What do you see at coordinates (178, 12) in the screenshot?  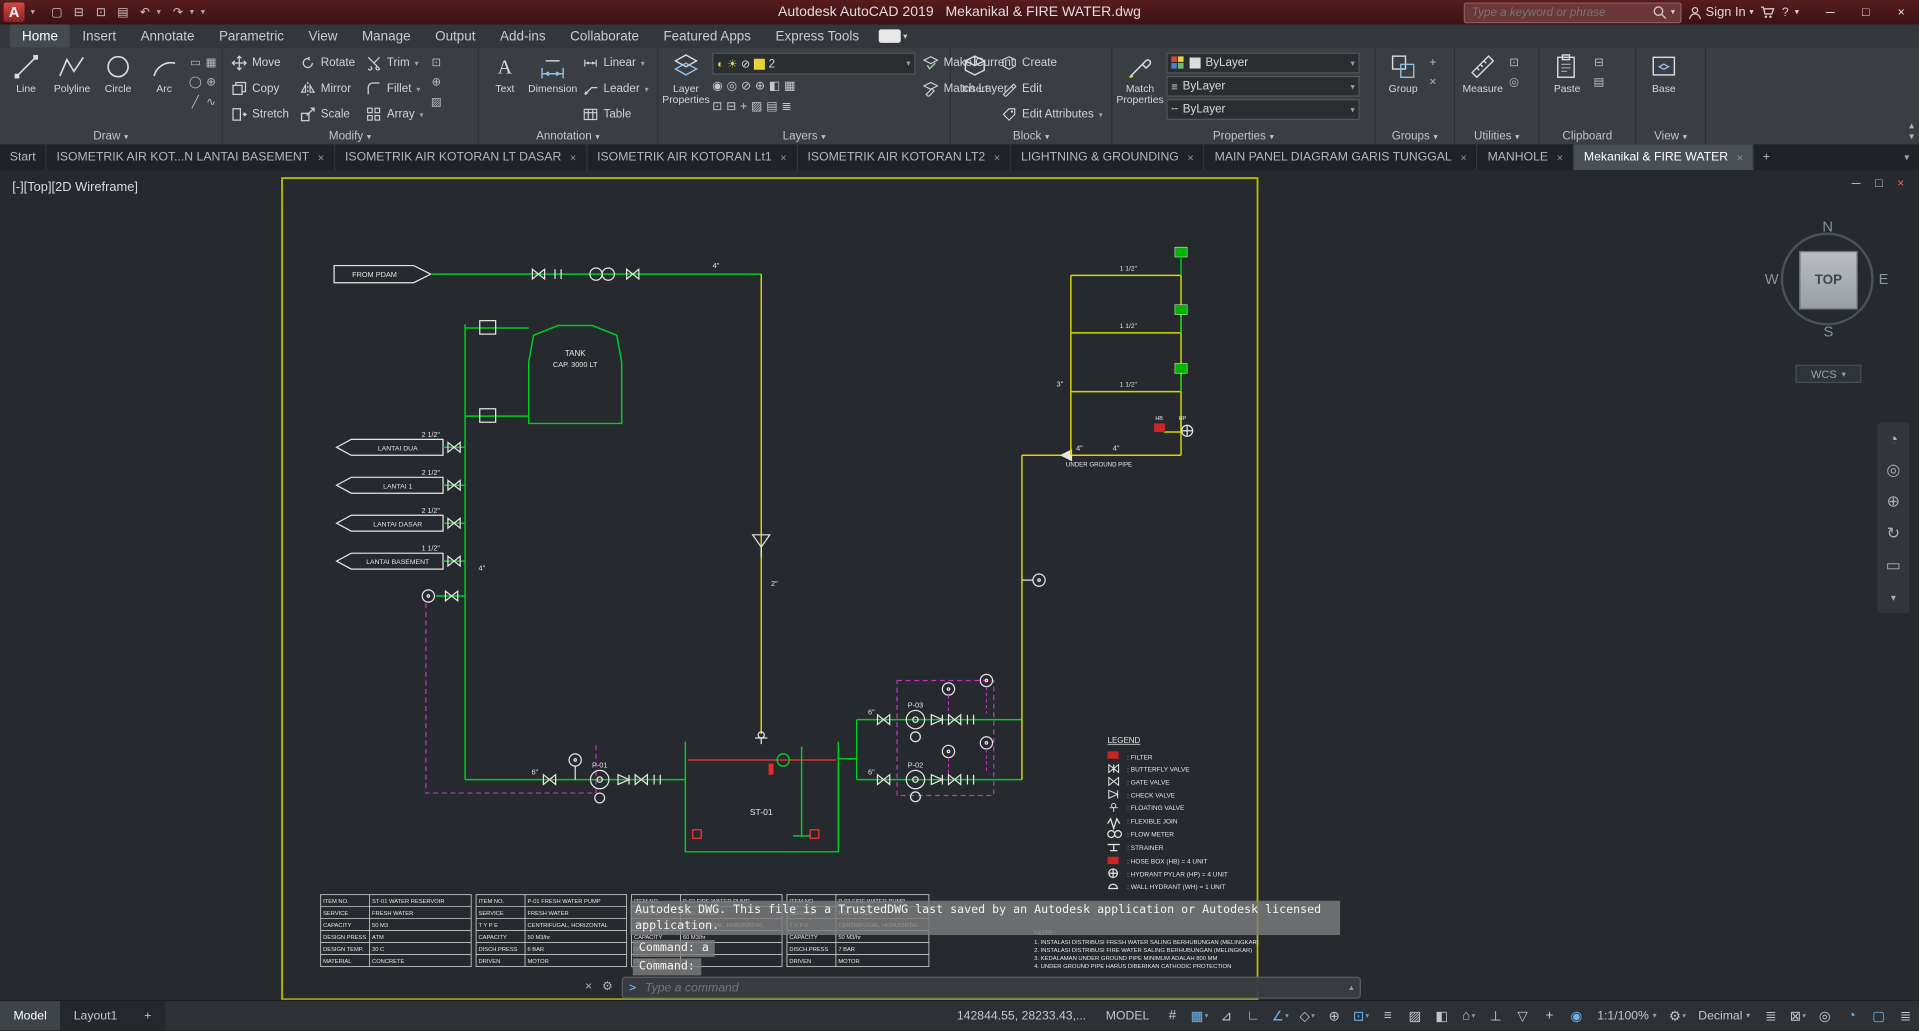 I see `redo-icon: ↷` at bounding box center [178, 12].